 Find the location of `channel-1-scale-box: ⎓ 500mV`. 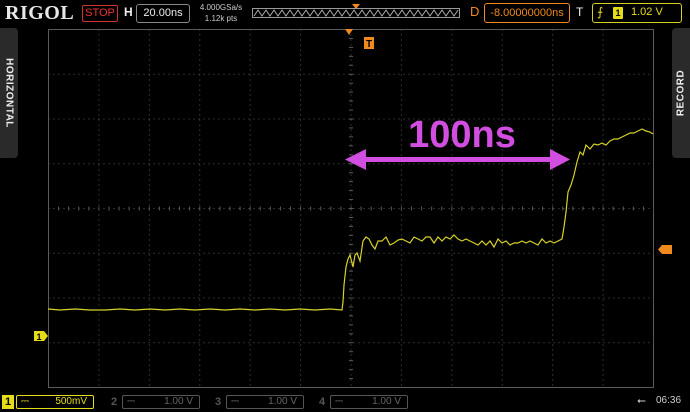

channel-1-scale-box: ⎓ 500mV is located at coordinates (55, 402).